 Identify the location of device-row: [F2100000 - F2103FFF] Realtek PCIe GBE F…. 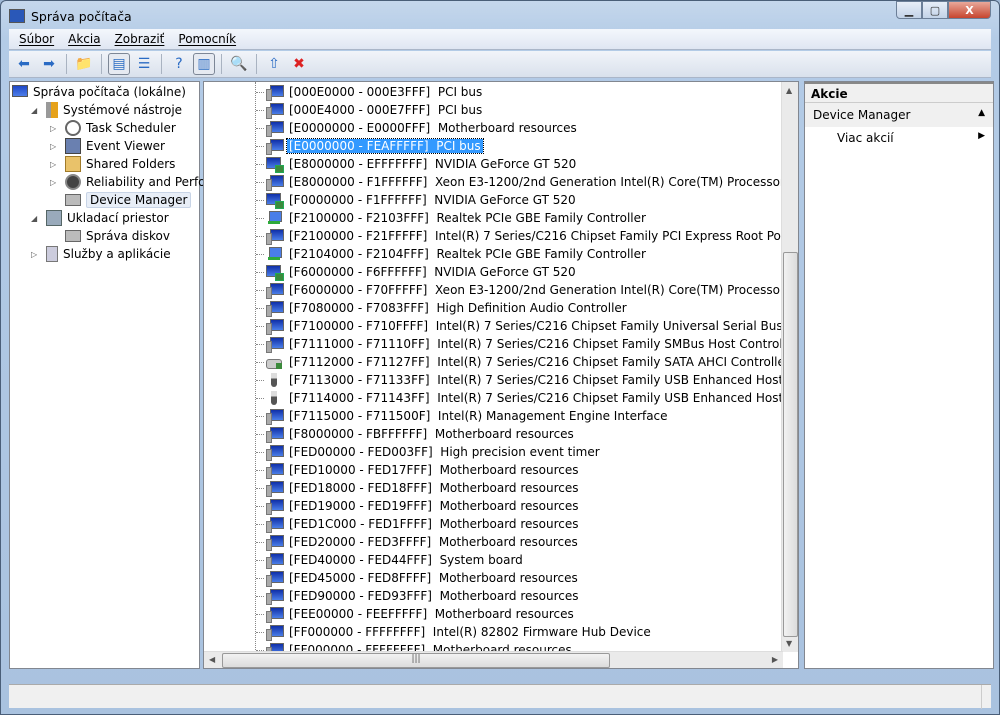
(451, 218).